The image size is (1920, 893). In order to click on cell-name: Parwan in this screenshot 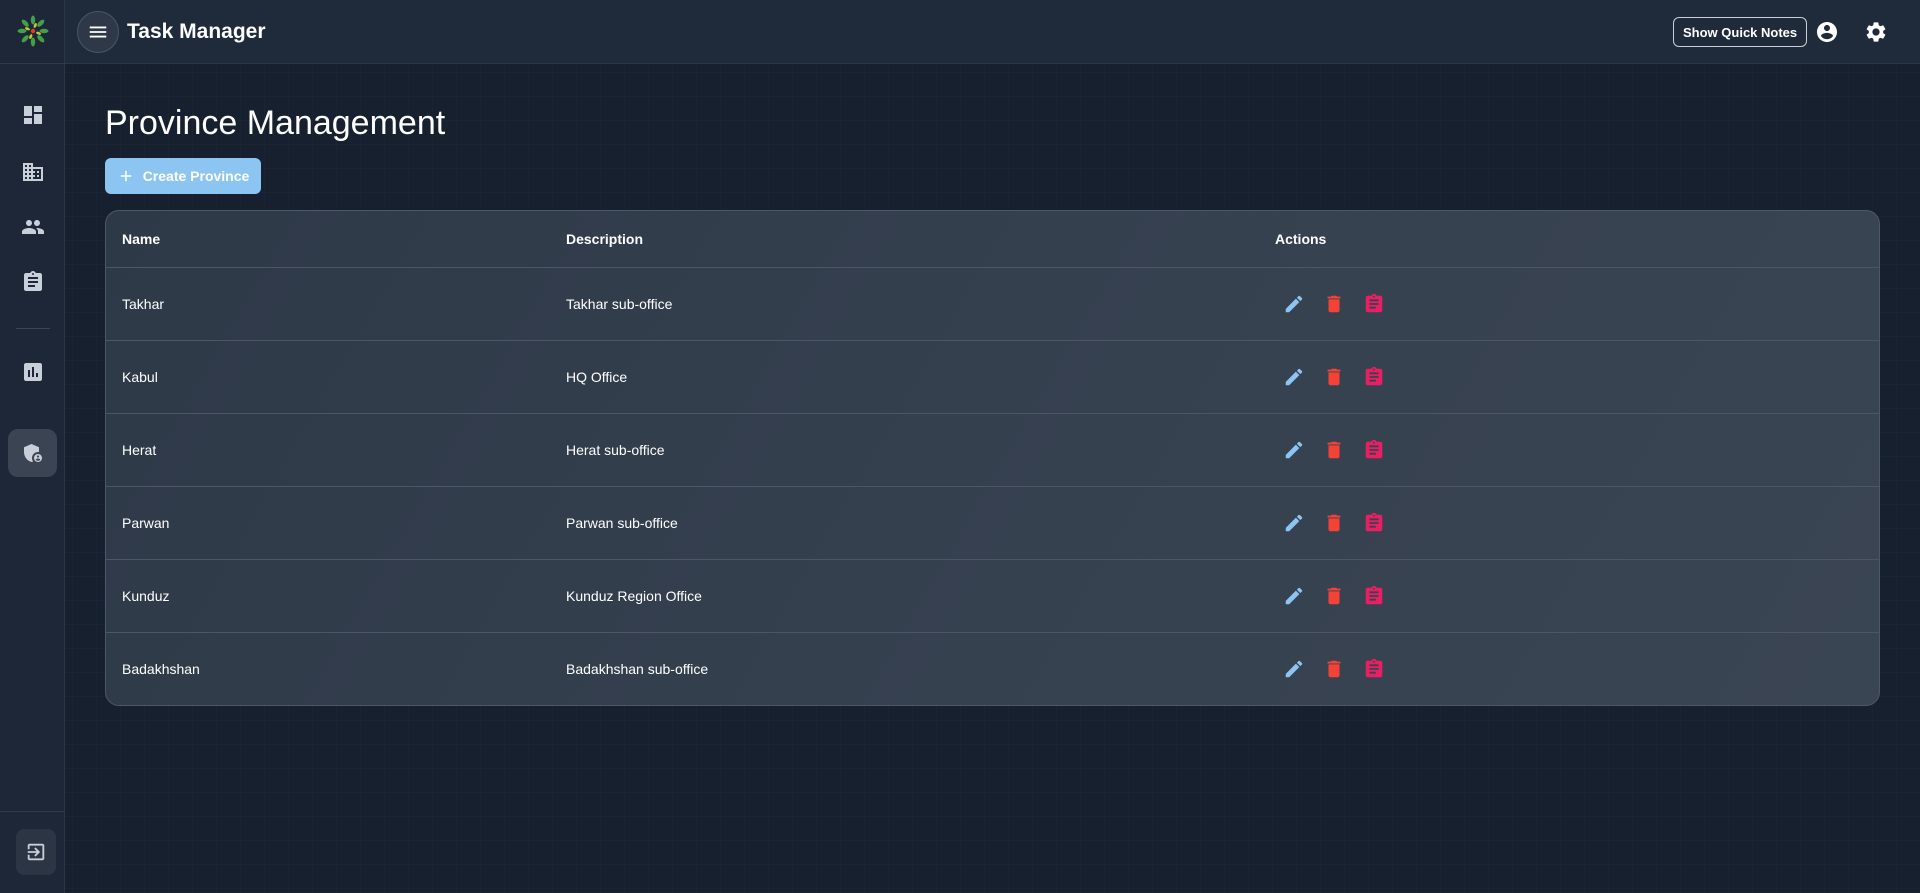, I will do `click(146, 523)`.